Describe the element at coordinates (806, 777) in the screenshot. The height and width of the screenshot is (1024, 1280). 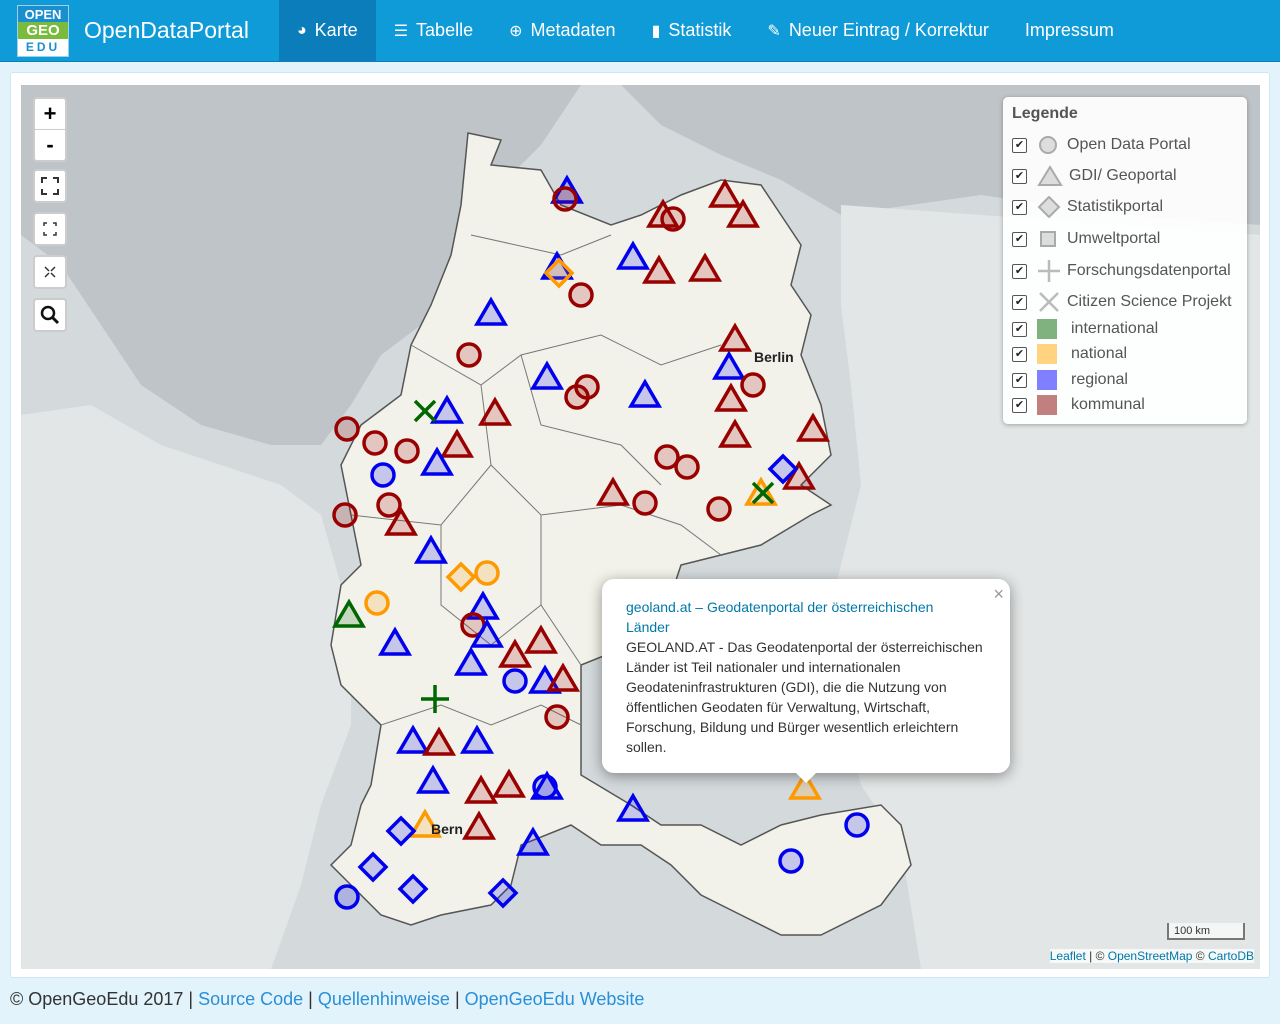
I see `popup-tip` at that location.